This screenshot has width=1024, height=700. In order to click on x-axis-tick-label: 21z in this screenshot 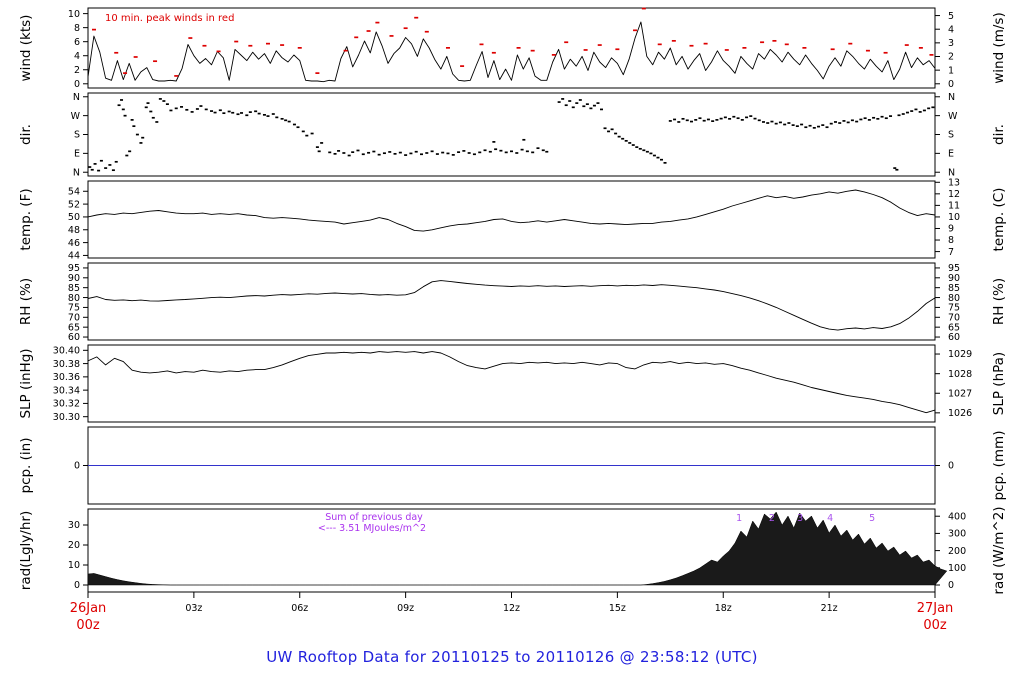, I will do `click(829, 608)`.